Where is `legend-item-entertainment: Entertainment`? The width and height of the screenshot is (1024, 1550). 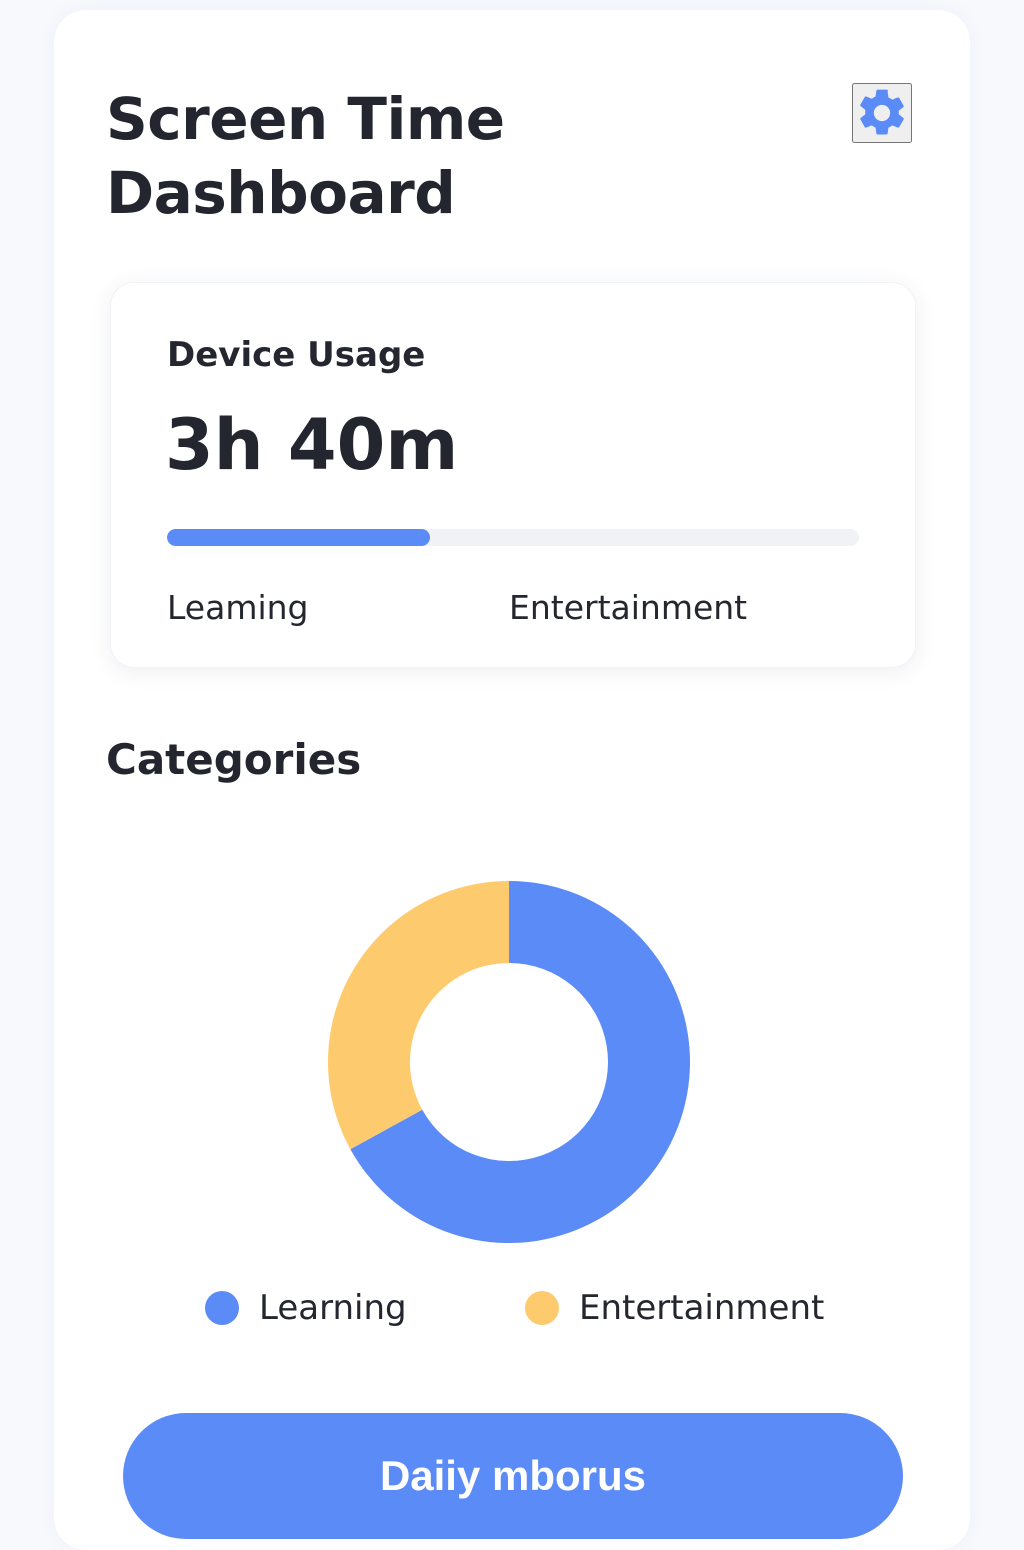 legend-item-entertainment: Entertainment is located at coordinates (674, 1308).